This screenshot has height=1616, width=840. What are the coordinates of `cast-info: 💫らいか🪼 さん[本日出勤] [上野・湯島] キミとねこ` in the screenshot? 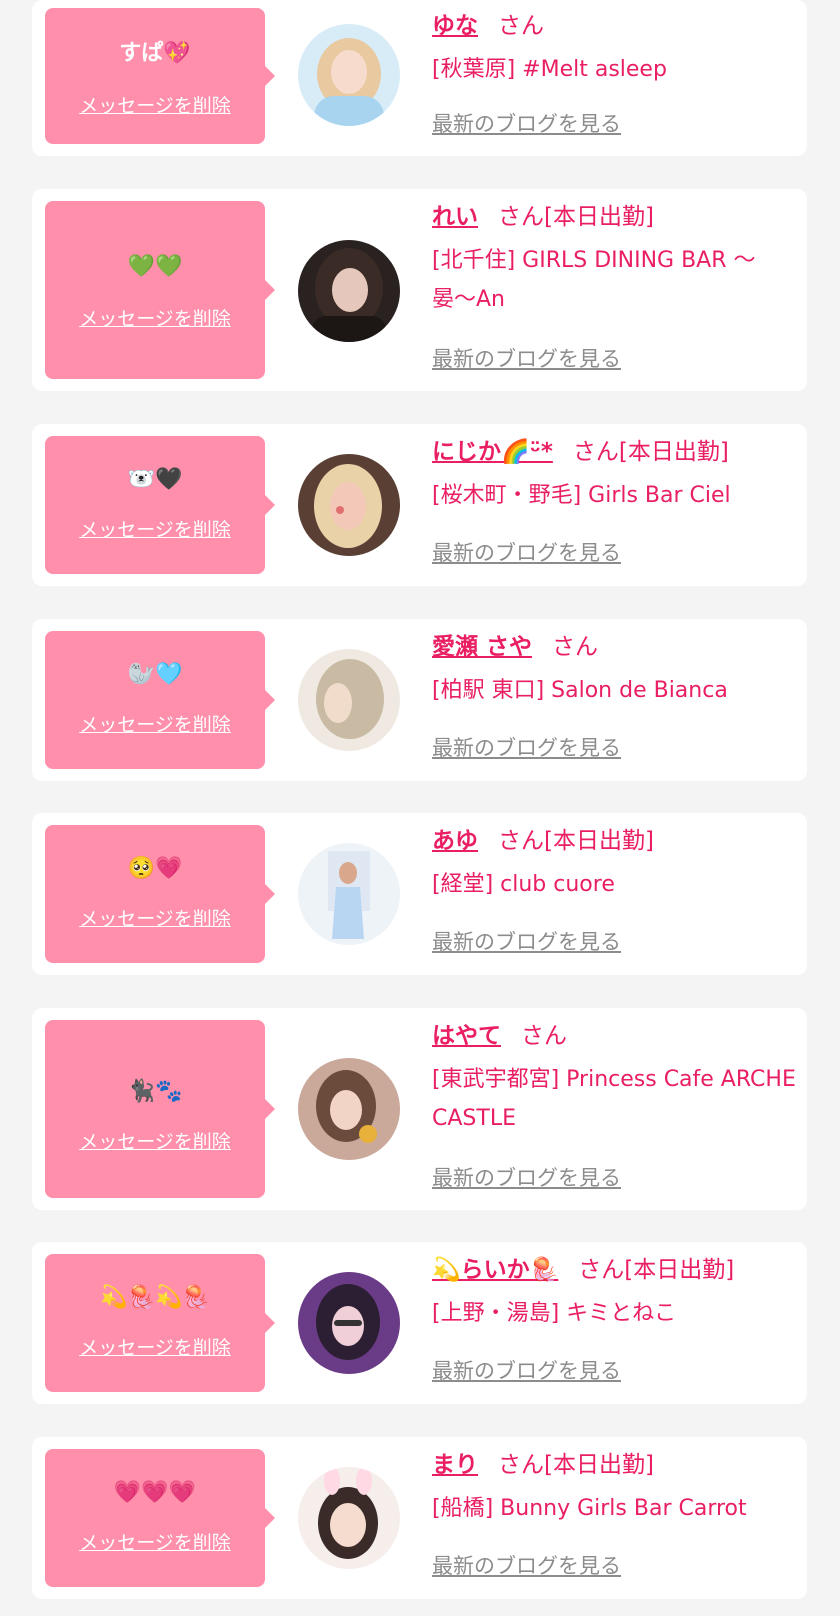 It's located at (614, 1293).